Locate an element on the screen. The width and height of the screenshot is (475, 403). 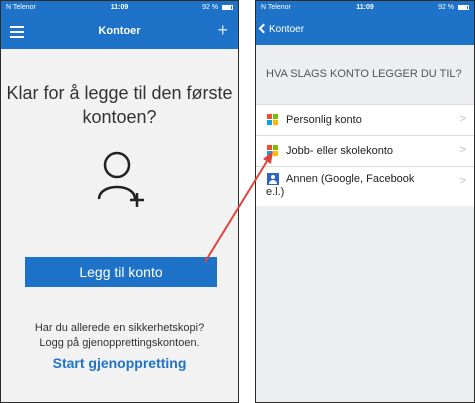
section-title: HVA SLAGS KONTO LEGGER DU TIL? is located at coordinates (364, 74).